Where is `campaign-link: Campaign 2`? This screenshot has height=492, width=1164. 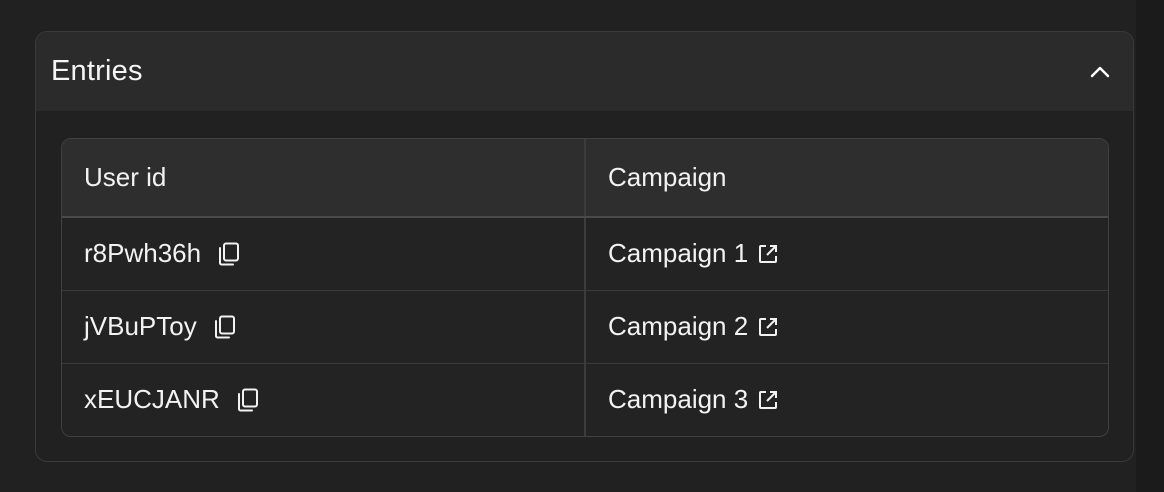
campaign-link: Campaign 2 is located at coordinates (678, 326).